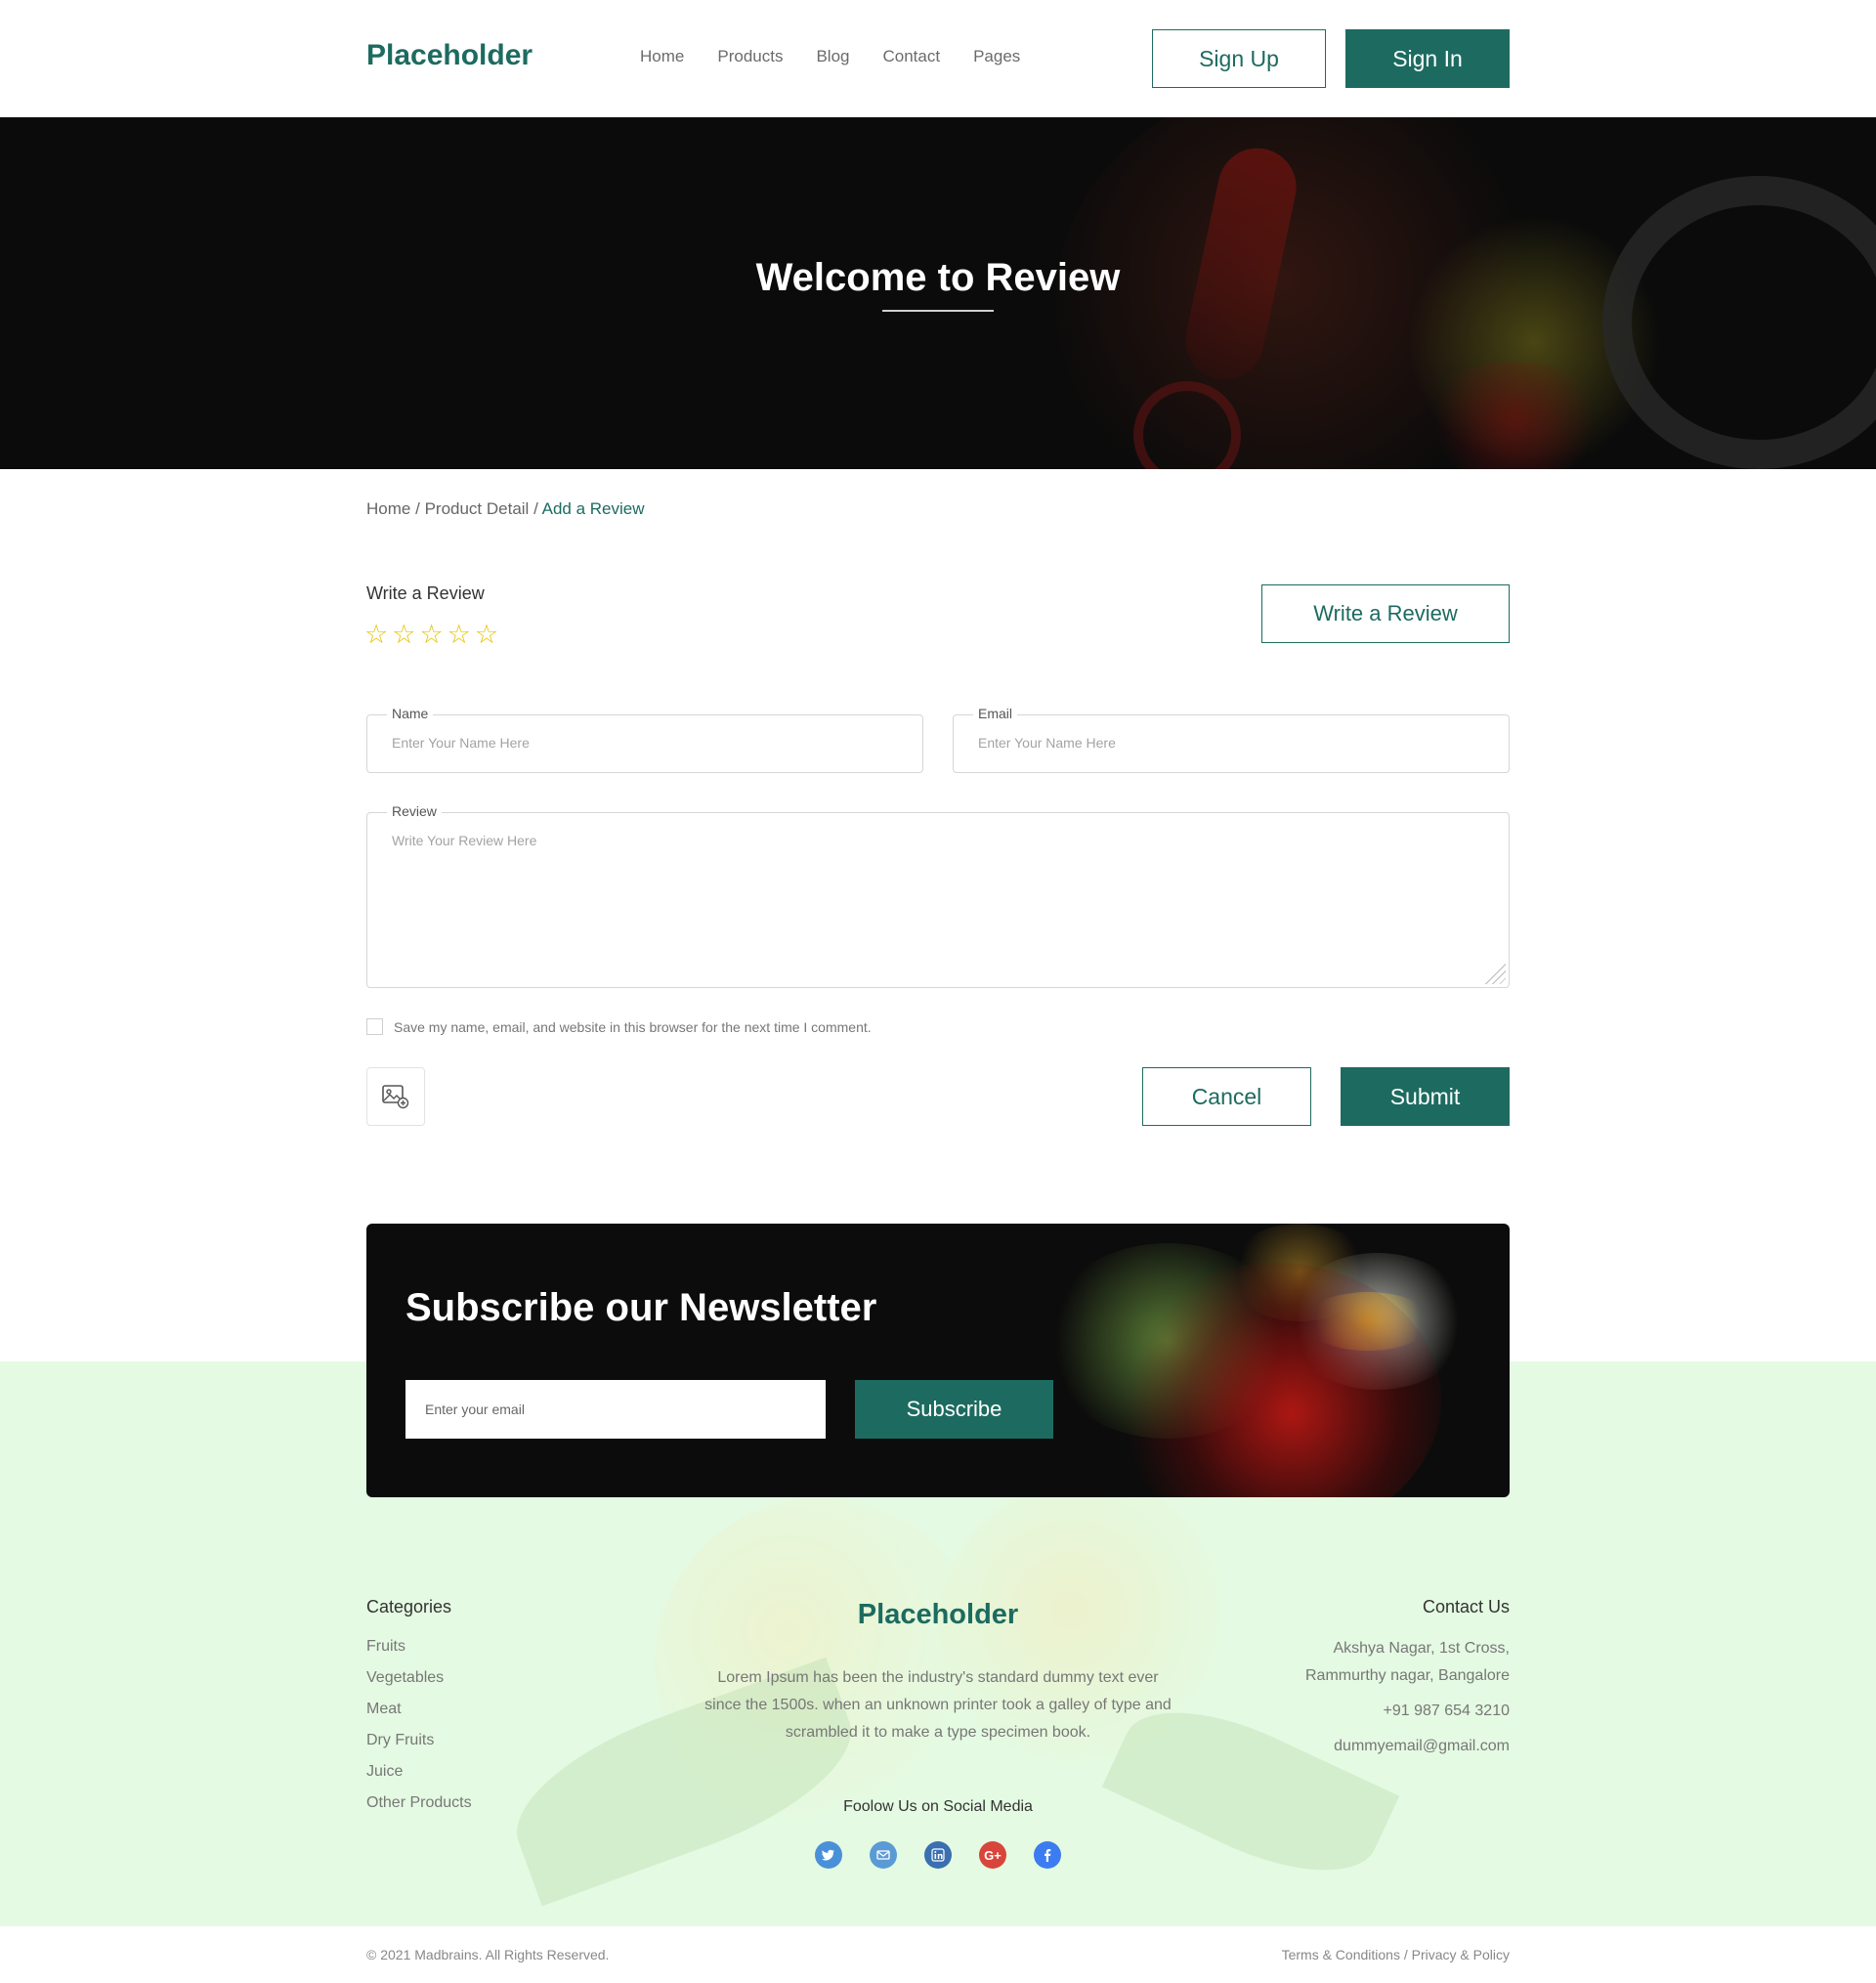 Image resolution: width=1876 pixels, height=1983 pixels. Describe the element at coordinates (419, 1776) in the screenshot. I see `category-link: Juice` at that location.